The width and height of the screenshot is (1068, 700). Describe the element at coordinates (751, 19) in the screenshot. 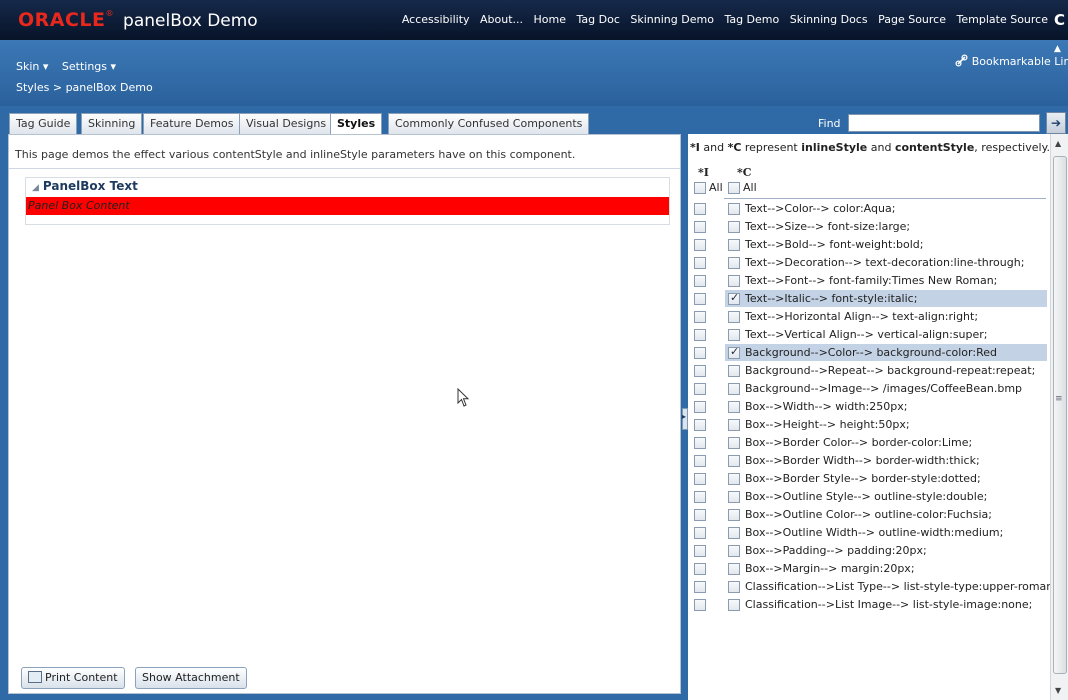

I see `nav-tag-demo: Tag Demo` at that location.